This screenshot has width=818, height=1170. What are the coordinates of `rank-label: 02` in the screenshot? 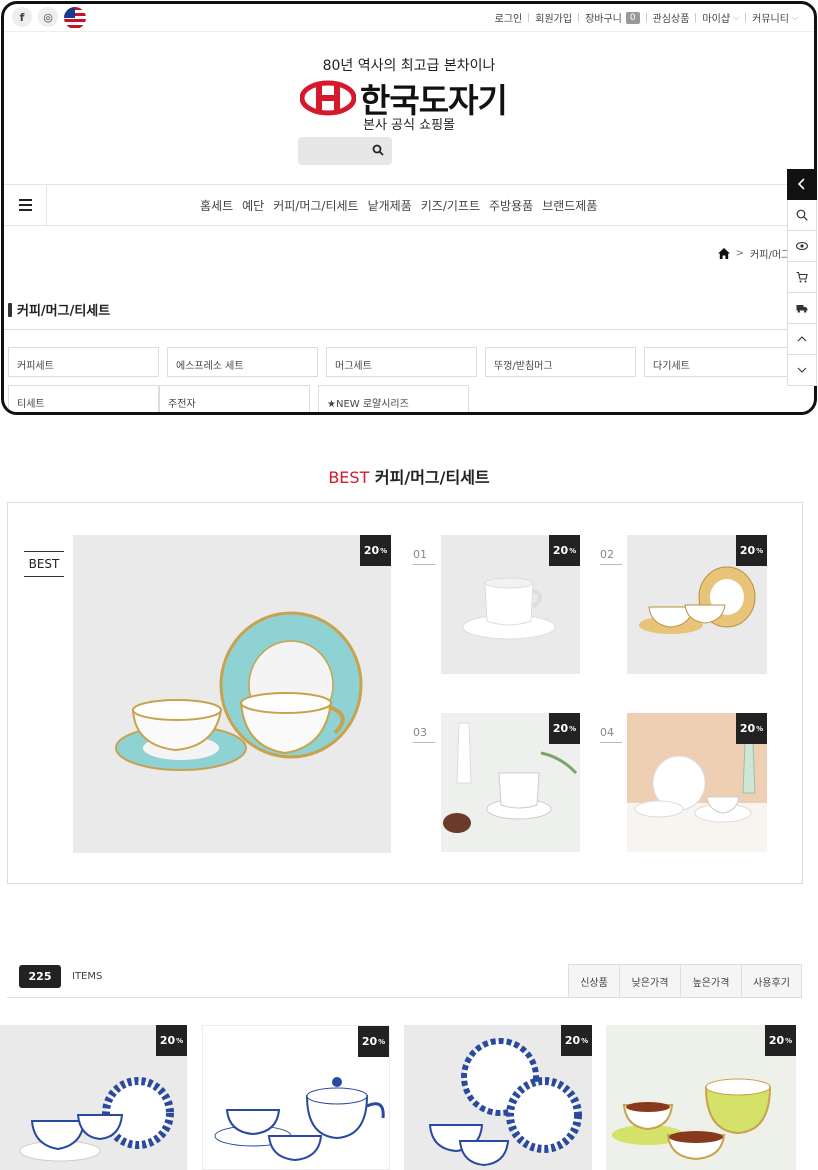 It's located at (611, 556).